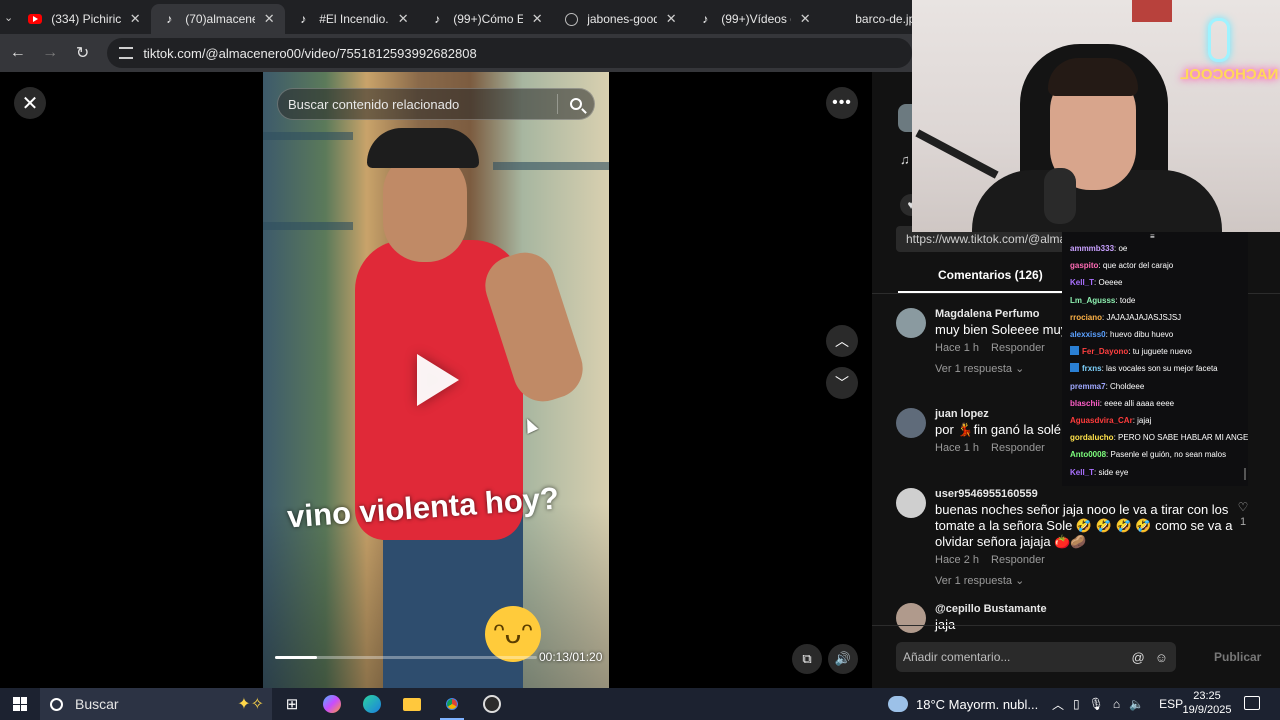 The height and width of the screenshot is (720, 1280). I want to click on taskbar-search-label: Buscar, so click(97, 704).